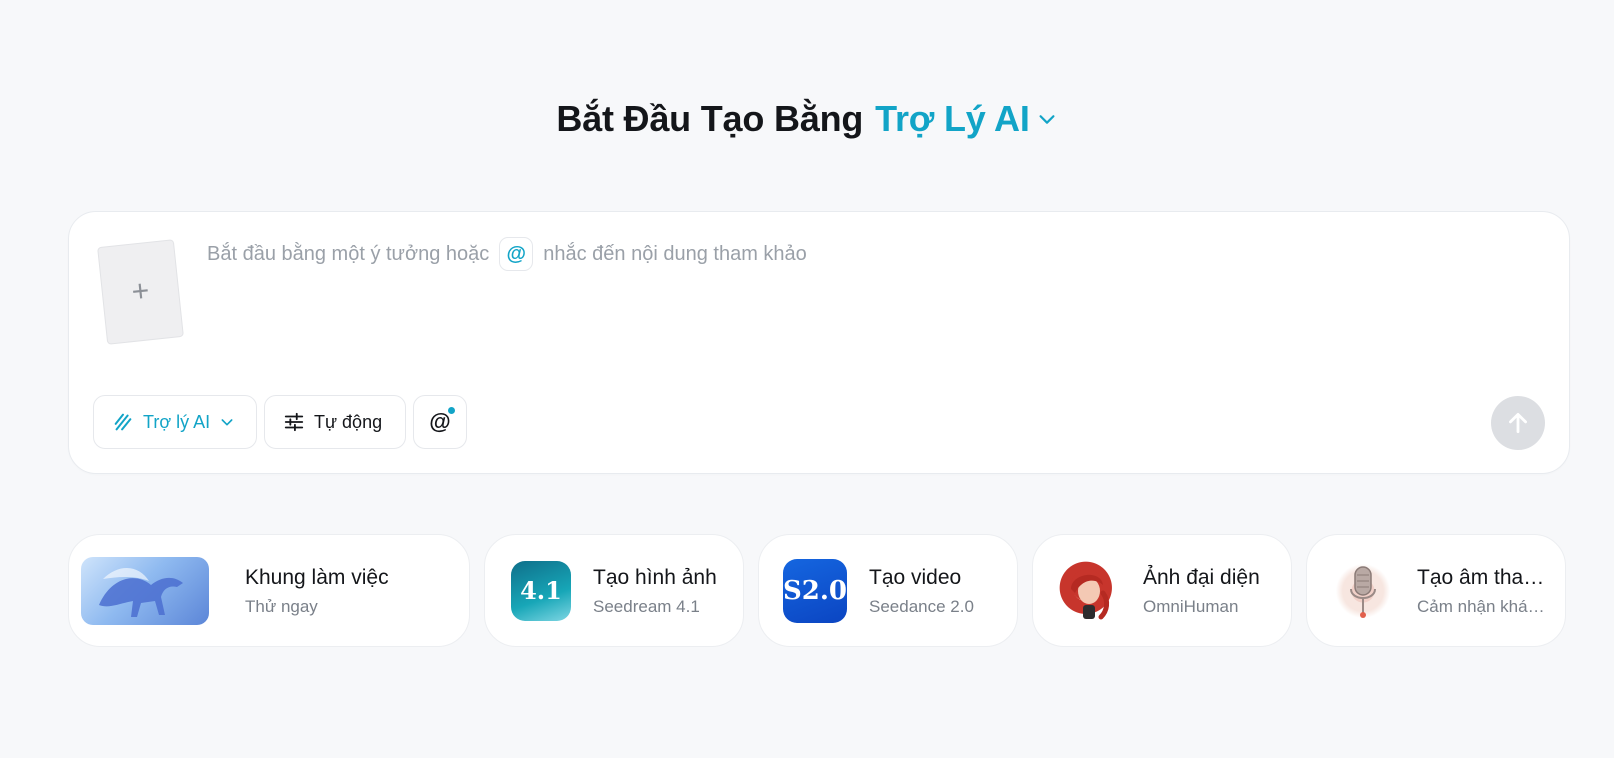 This screenshot has height=758, width=1614. I want to click on auto-settings-label: Tự động, so click(348, 421).